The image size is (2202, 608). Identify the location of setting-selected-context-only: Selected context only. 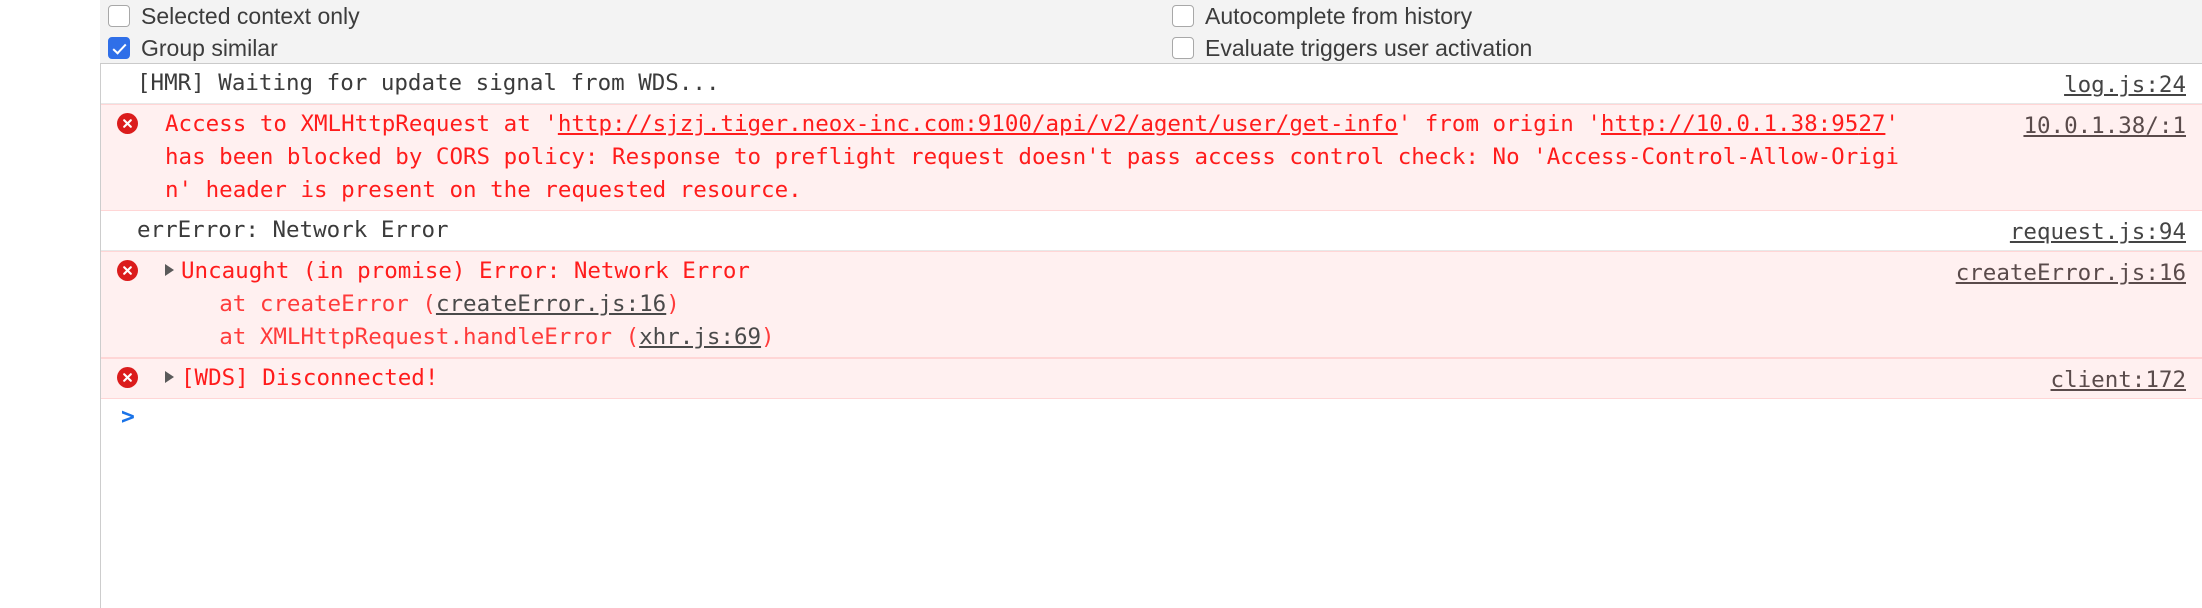
(234, 16).